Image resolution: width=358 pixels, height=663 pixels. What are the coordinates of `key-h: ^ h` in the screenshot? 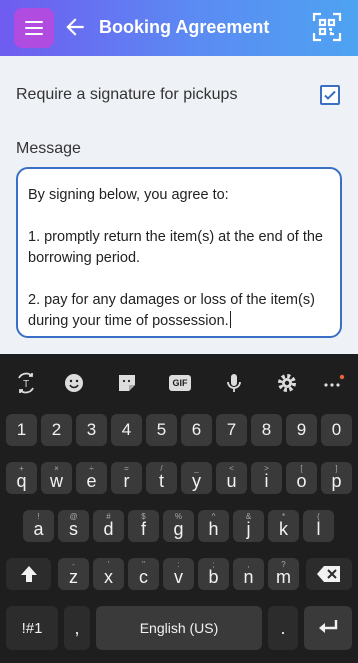 It's located at (213, 526).